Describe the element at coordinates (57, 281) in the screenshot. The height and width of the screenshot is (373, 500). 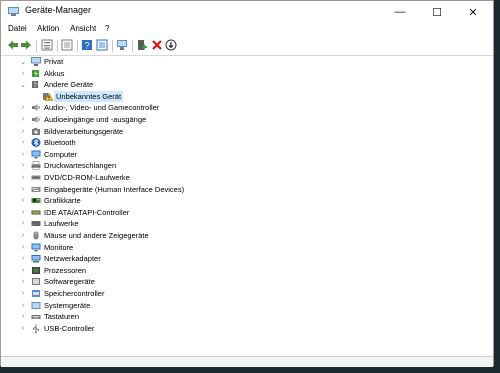
I see `tree-item-softwaregeraete: › Softwaregeräte` at that location.